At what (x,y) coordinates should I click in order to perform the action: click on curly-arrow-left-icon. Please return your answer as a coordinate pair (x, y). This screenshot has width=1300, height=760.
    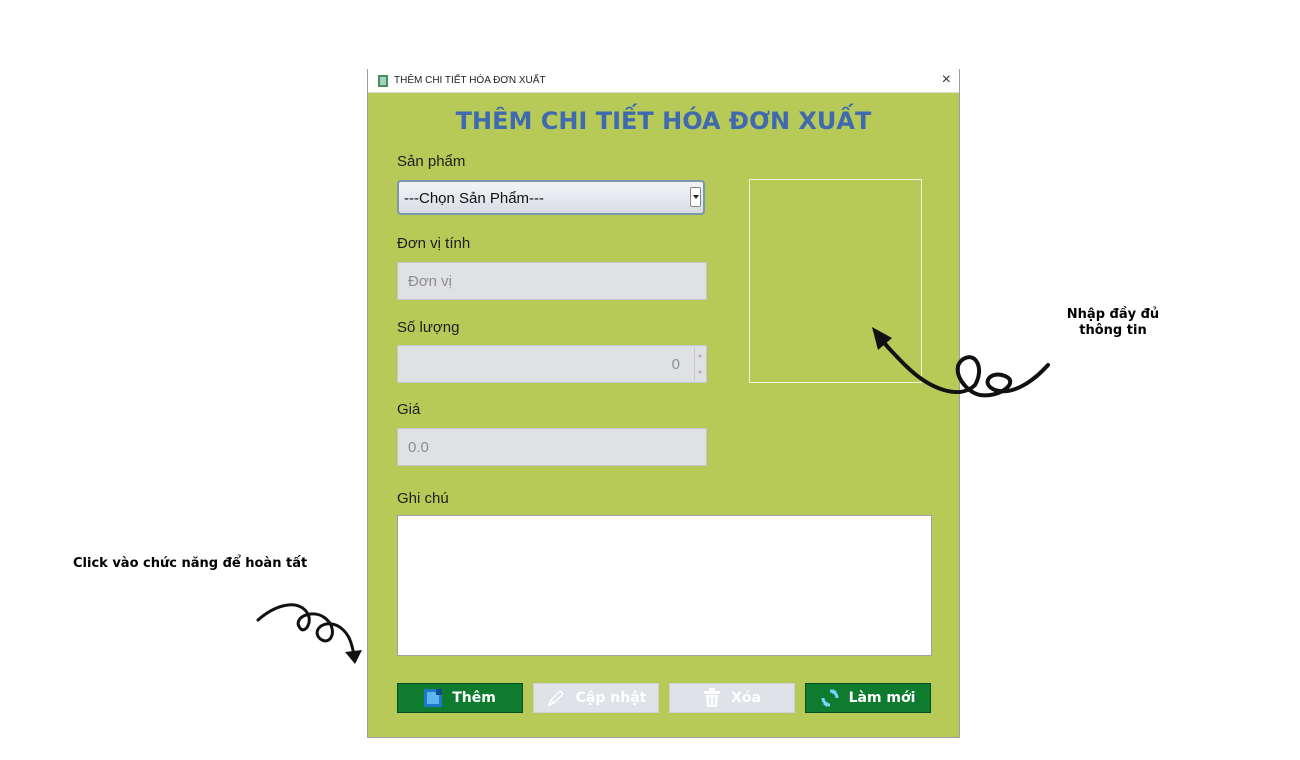
    Looking at the image, I should click on (306, 630).